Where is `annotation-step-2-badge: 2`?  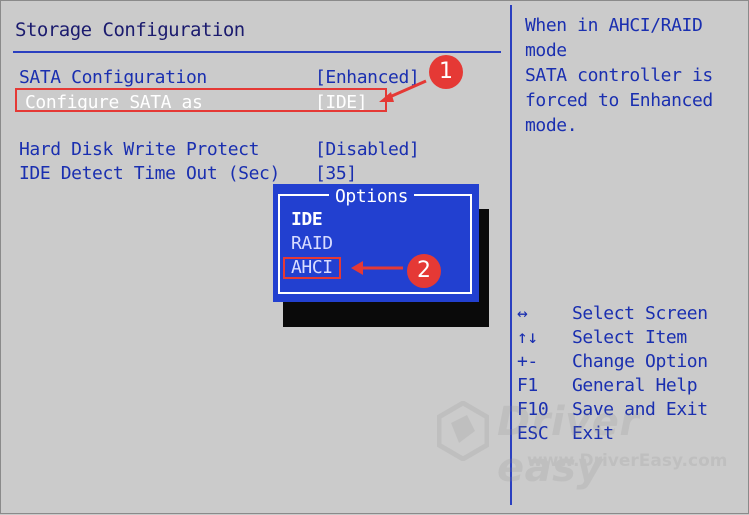 annotation-step-2-badge: 2 is located at coordinates (424, 271).